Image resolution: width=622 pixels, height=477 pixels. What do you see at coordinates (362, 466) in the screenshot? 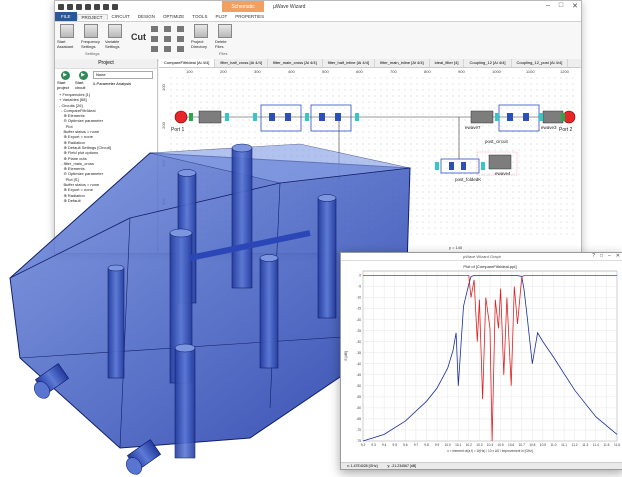
I see `x-readout: x: 1.47E4028 [GHz]` at bounding box center [362, 466].